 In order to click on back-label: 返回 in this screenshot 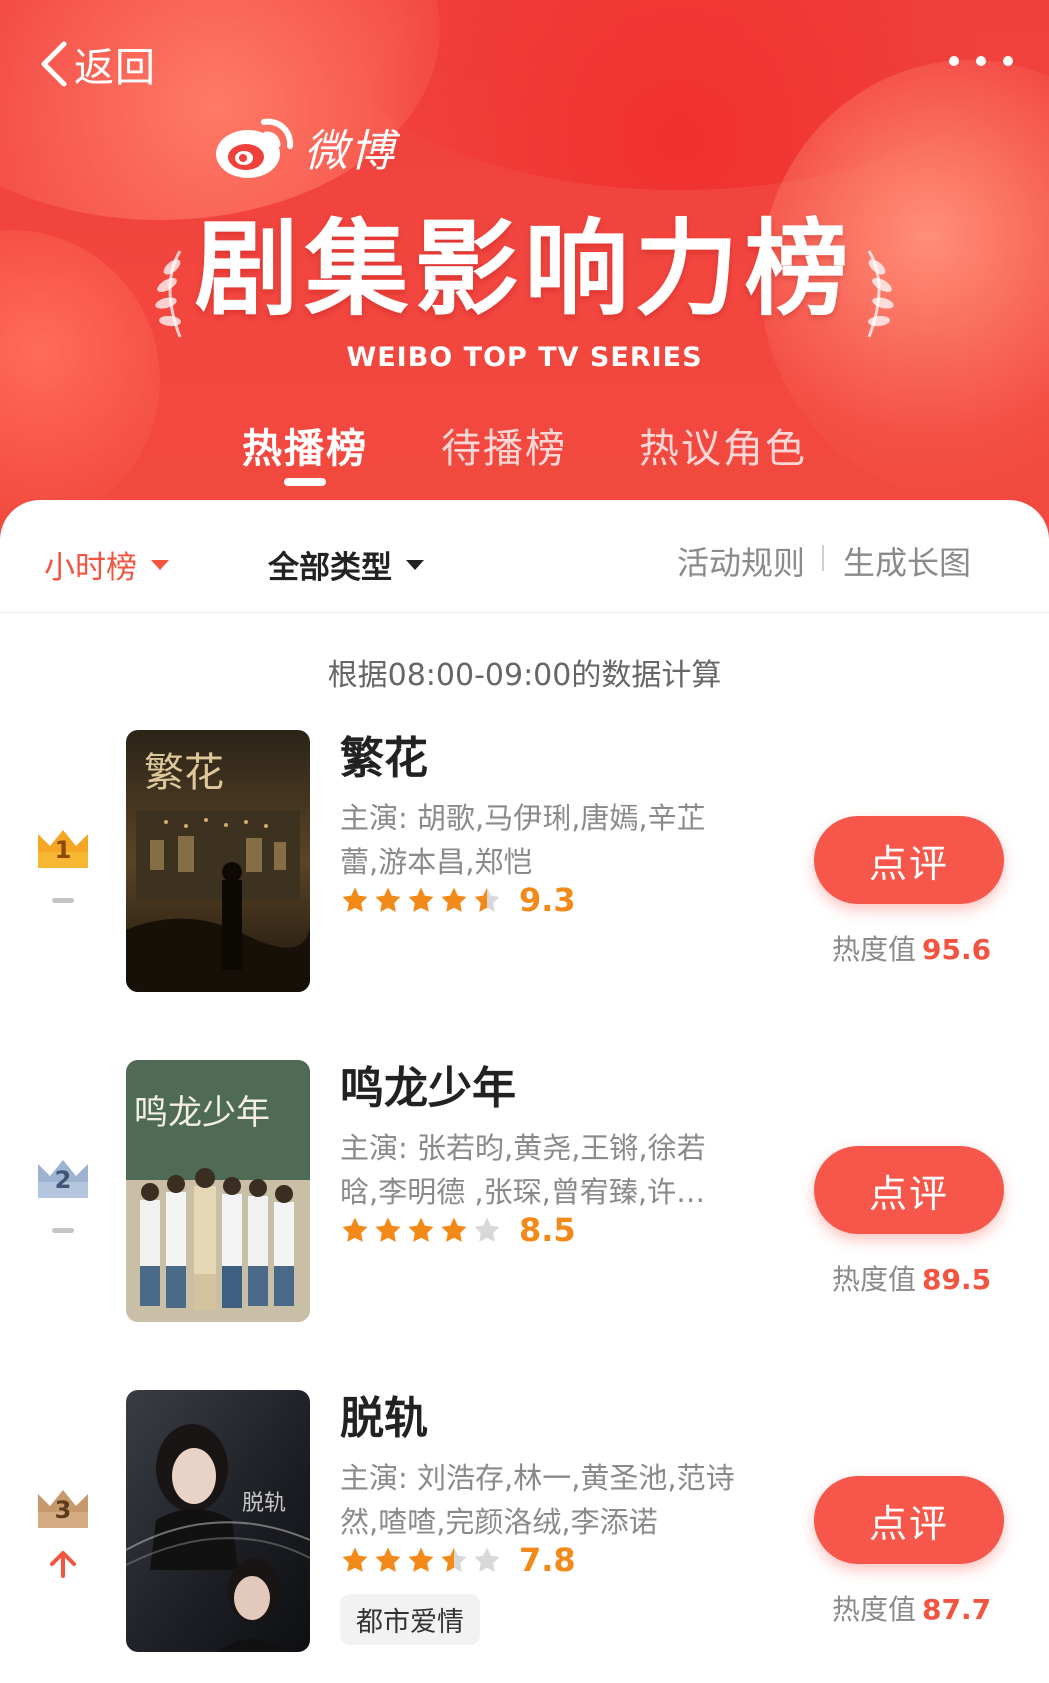, I will do `click(115, 68)`.